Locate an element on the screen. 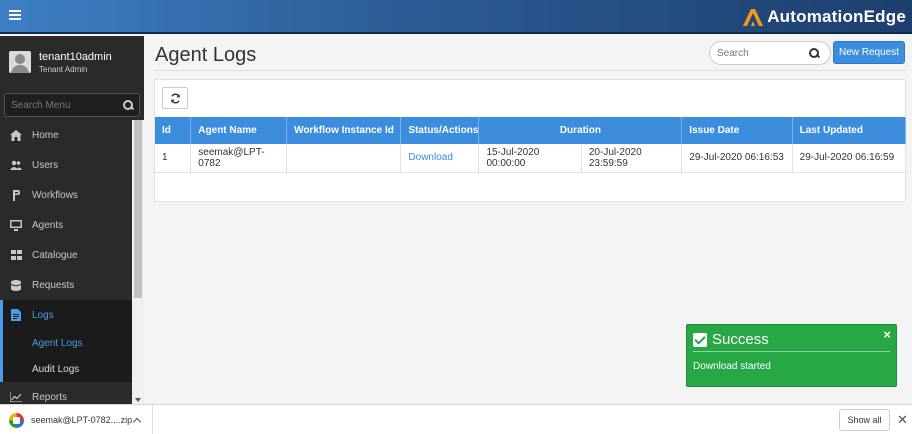 This screenshot has height=434, width=912. close-icon: × is located at coordinates (887, 334).